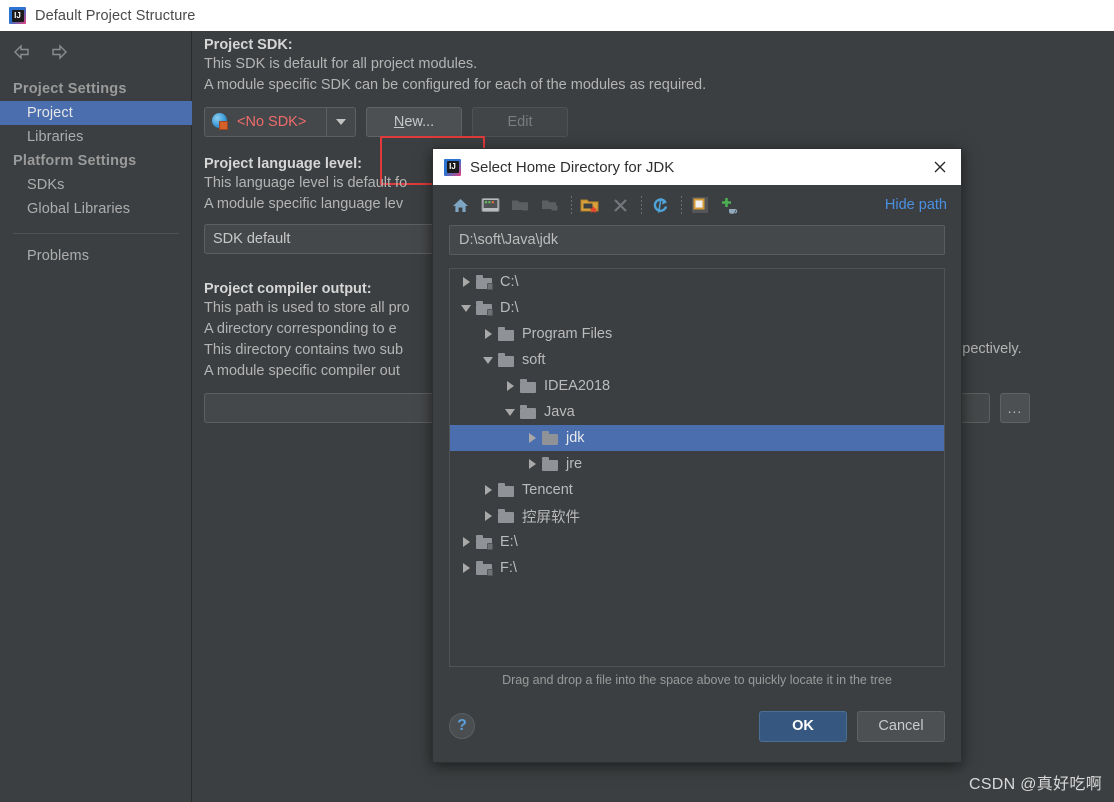 The image size is (1114, 802). What do you see at coordinates (399, 122) in the screenshot?
I see `new-button-mnemonic: N` at bounding box center [399, 122].